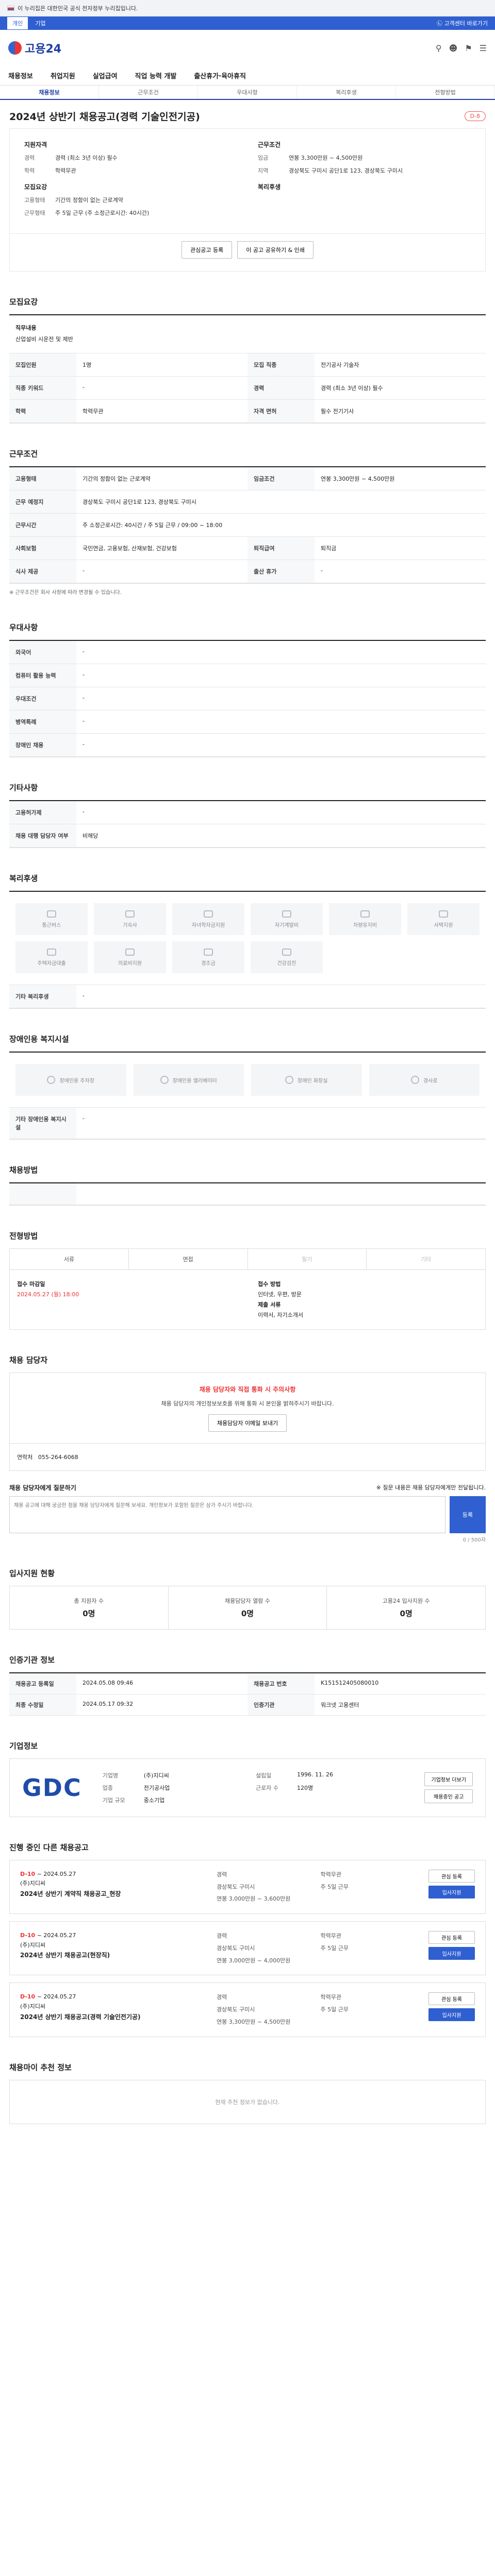  I want to click on process-steps: 서류 면접 필기 기타, so click(247, 1259).